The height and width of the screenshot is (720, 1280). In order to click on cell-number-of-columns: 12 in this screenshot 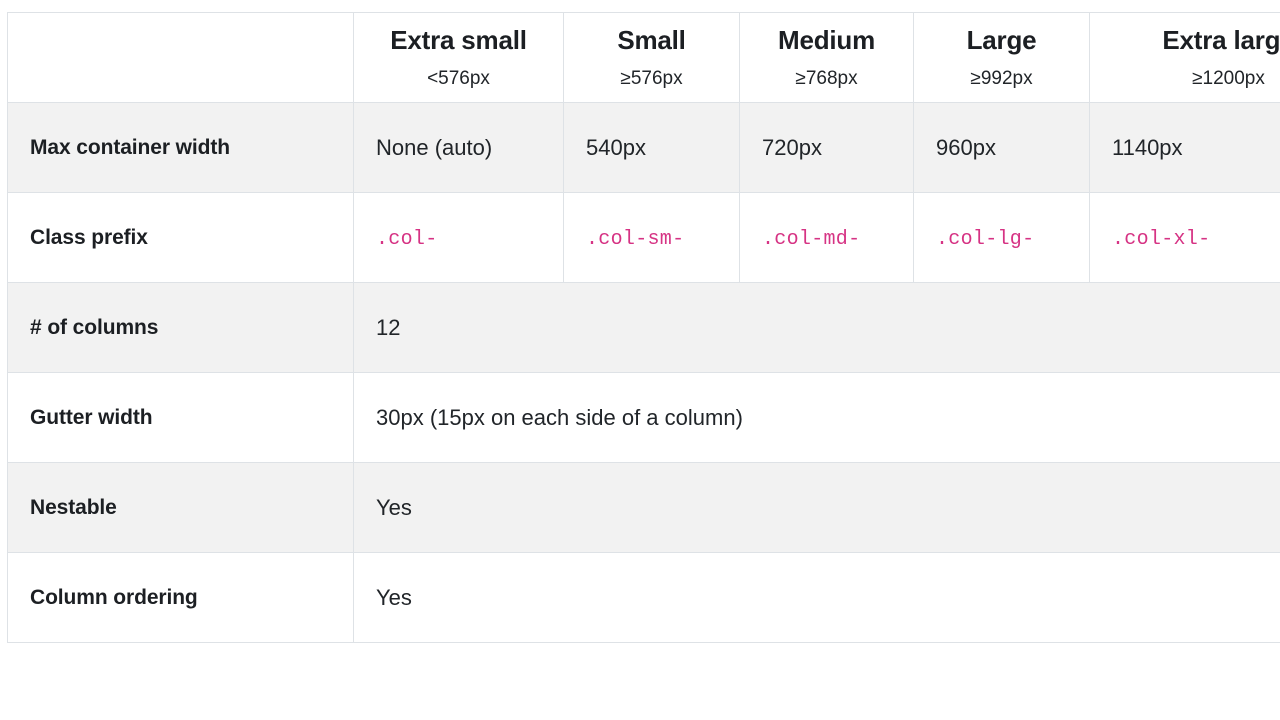, I will do `click(816, 327)`.